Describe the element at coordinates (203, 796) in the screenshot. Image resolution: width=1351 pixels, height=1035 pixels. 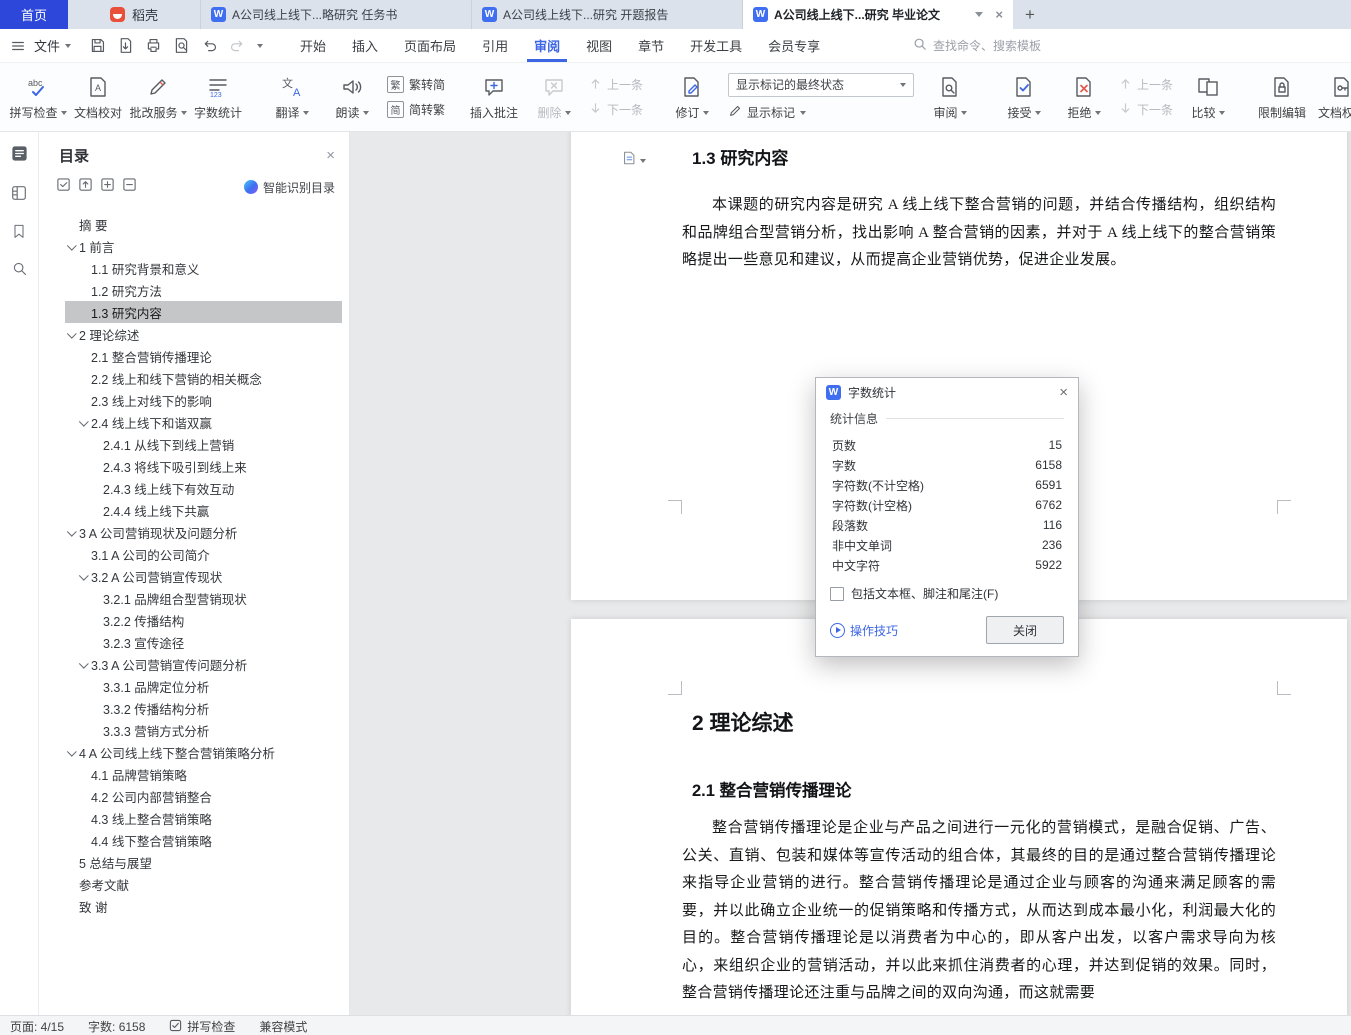
I see `toc-item: 4.2 公司内部营销整合` at that location.